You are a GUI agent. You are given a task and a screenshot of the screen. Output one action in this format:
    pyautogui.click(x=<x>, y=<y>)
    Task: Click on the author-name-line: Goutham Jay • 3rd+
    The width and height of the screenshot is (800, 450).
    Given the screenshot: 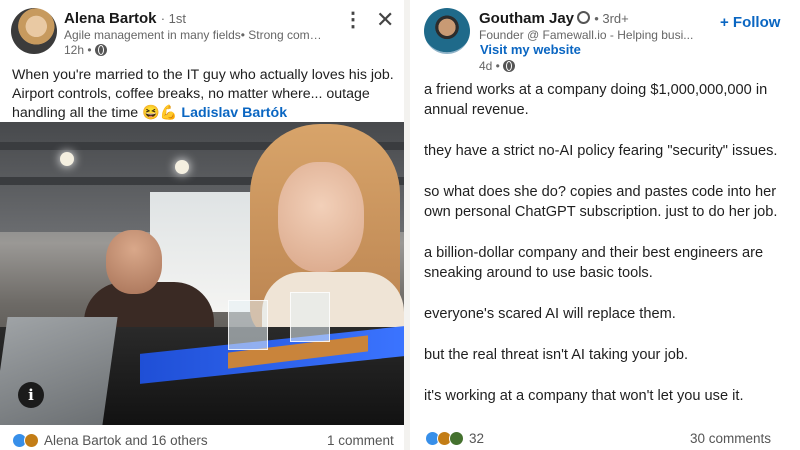 What is the action you would take?
    pyautogui.click(x=554, y=18)
    